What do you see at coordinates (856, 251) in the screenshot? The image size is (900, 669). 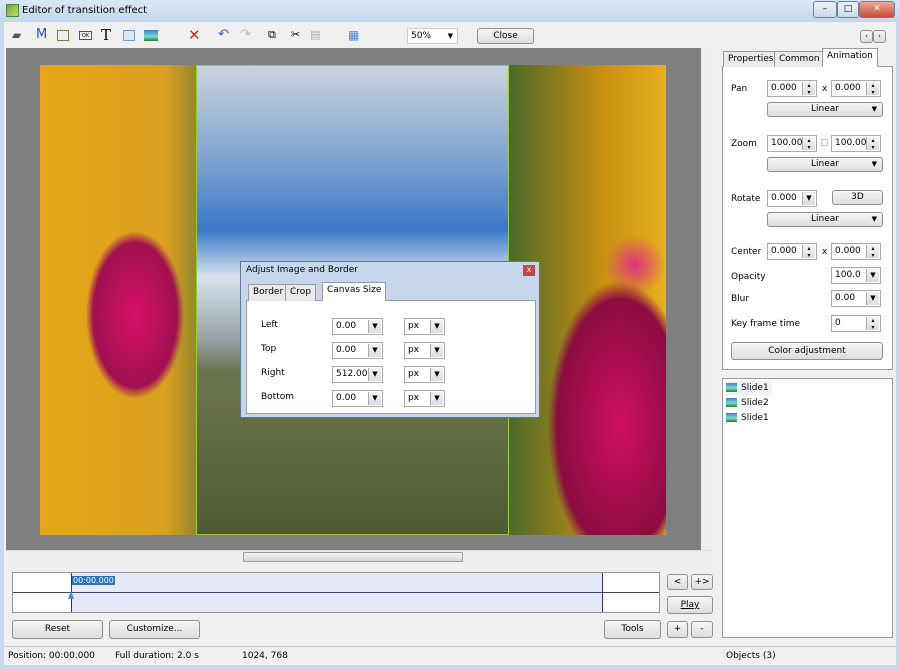 I see `center-y-input: 0.000 ▴ ▾` at bounding box center [856, 251].